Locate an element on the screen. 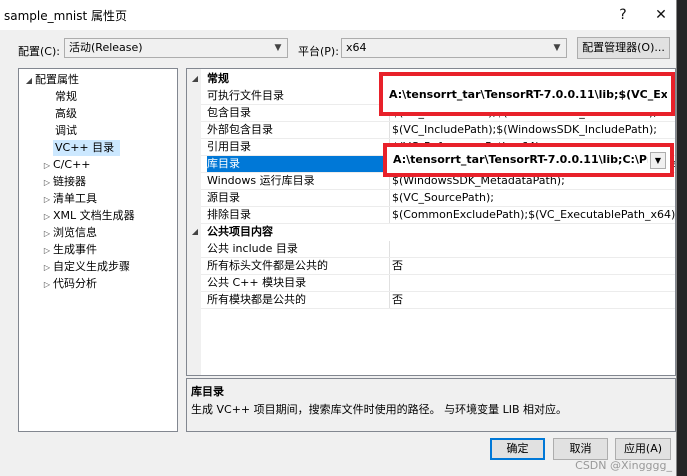 This screenshot has height=476, width=687. tree-item-xml-doc: ▷ XML 文档生成器 is located at coordinates (88, 216).